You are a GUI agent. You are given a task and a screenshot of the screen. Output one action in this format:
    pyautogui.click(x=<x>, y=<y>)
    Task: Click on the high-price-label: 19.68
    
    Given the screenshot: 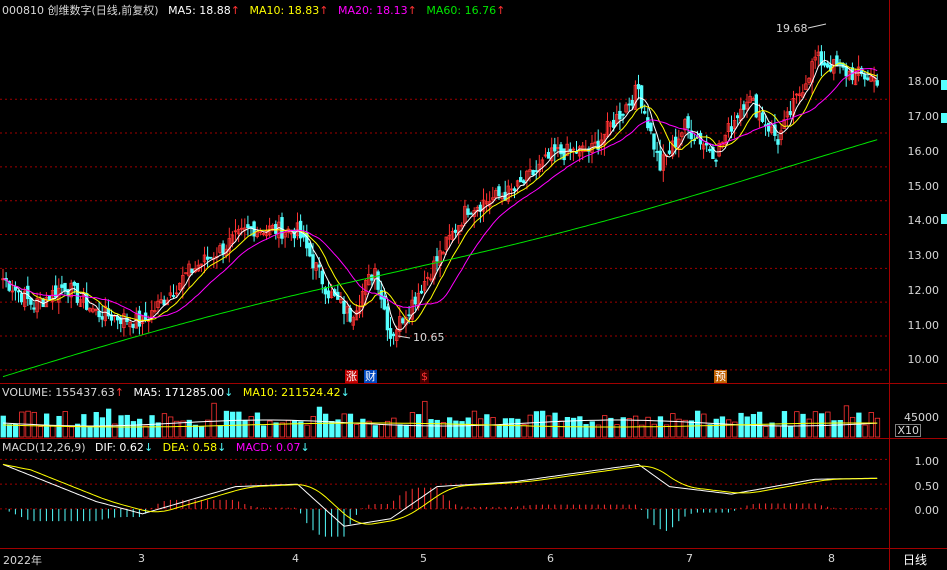 What is the action you would take?
    pyautogui.click(x=792, y=28)
    